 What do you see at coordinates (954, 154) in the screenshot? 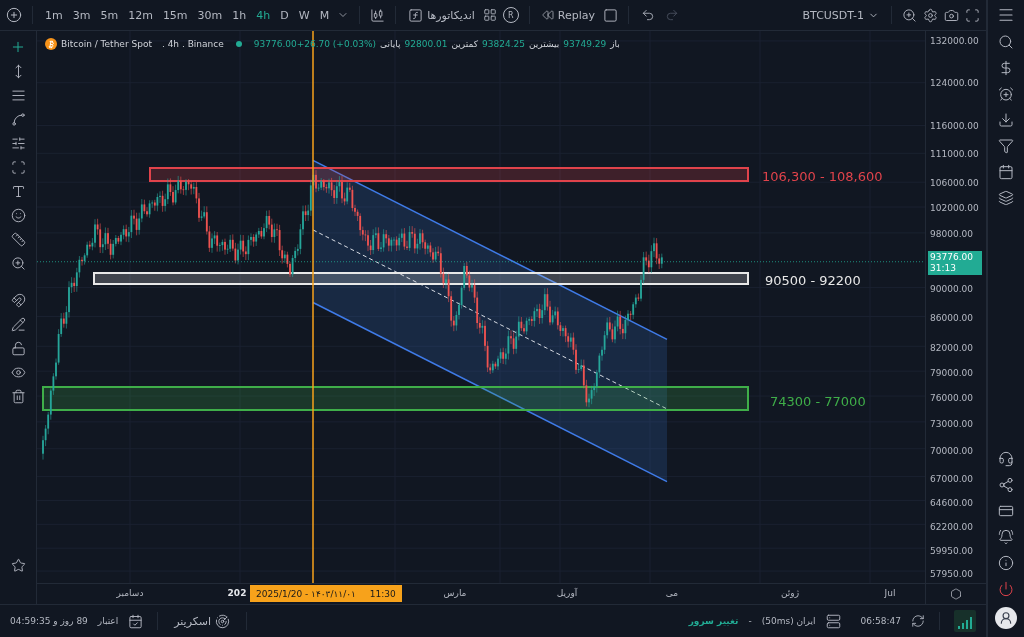
I see `price-label: 111000.00` at bounding box center [954, 154].